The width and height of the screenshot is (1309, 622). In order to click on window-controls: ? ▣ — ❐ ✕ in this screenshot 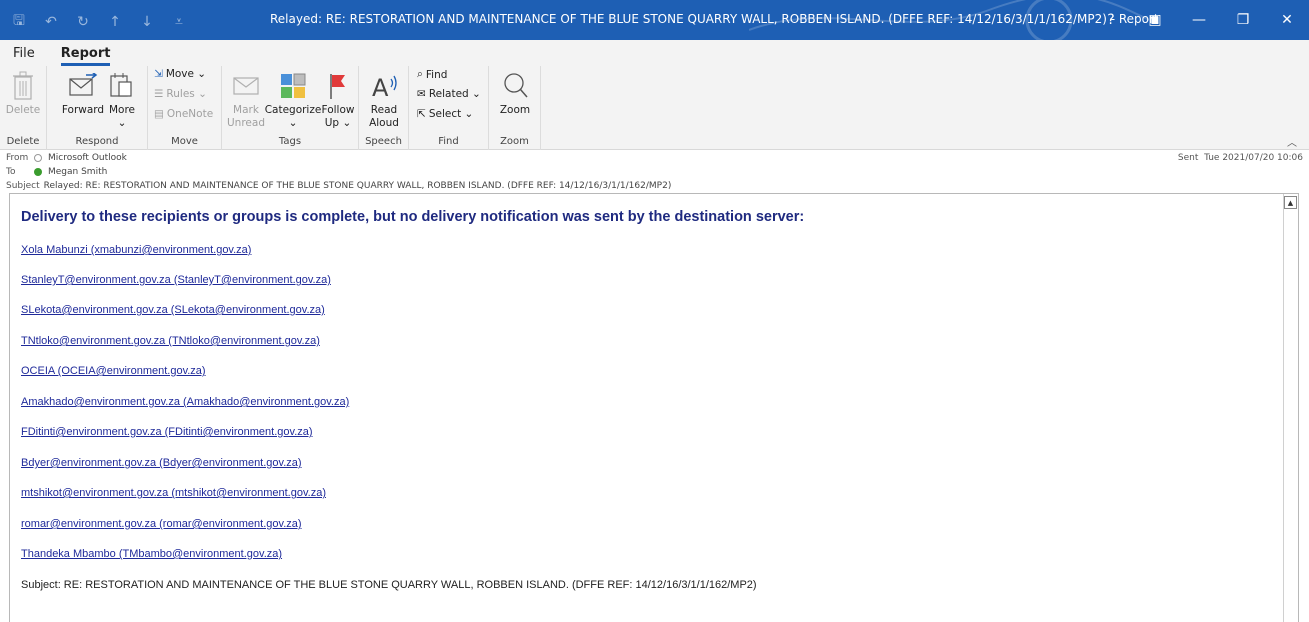, I will do `click(1199, 20)`.